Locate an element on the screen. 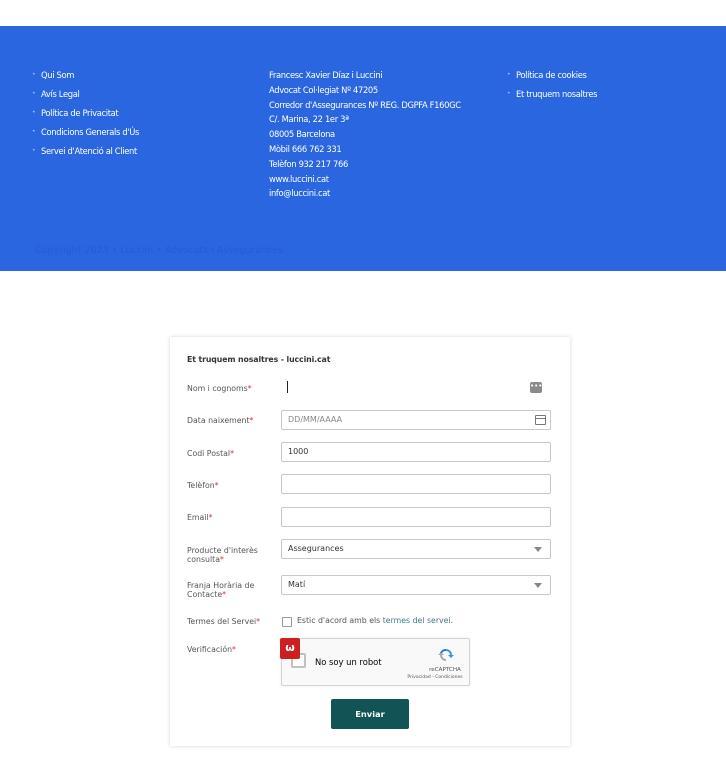 This screenshot has width=726, height=775. product-select: Assegurances is located at coordinates (416, 549).